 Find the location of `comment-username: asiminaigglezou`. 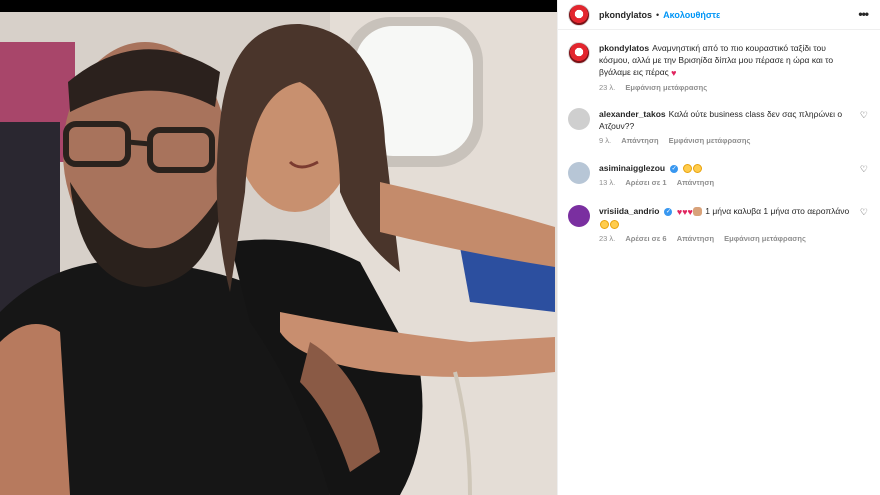

comment-username: asiminaigglezou is located at coordinates (632, 168).